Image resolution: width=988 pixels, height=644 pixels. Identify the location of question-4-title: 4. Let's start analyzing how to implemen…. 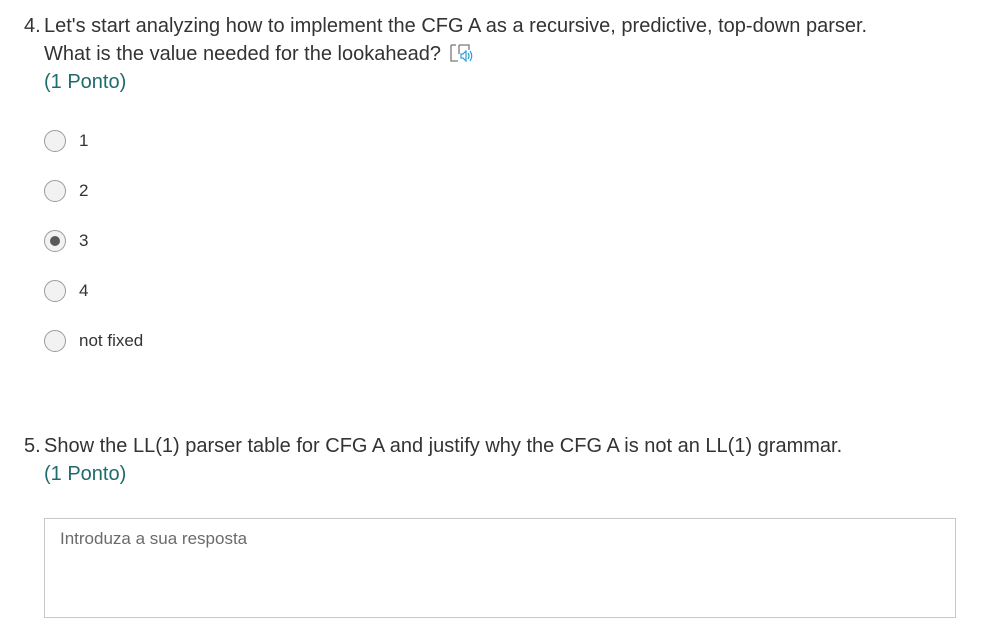
(494, 40).